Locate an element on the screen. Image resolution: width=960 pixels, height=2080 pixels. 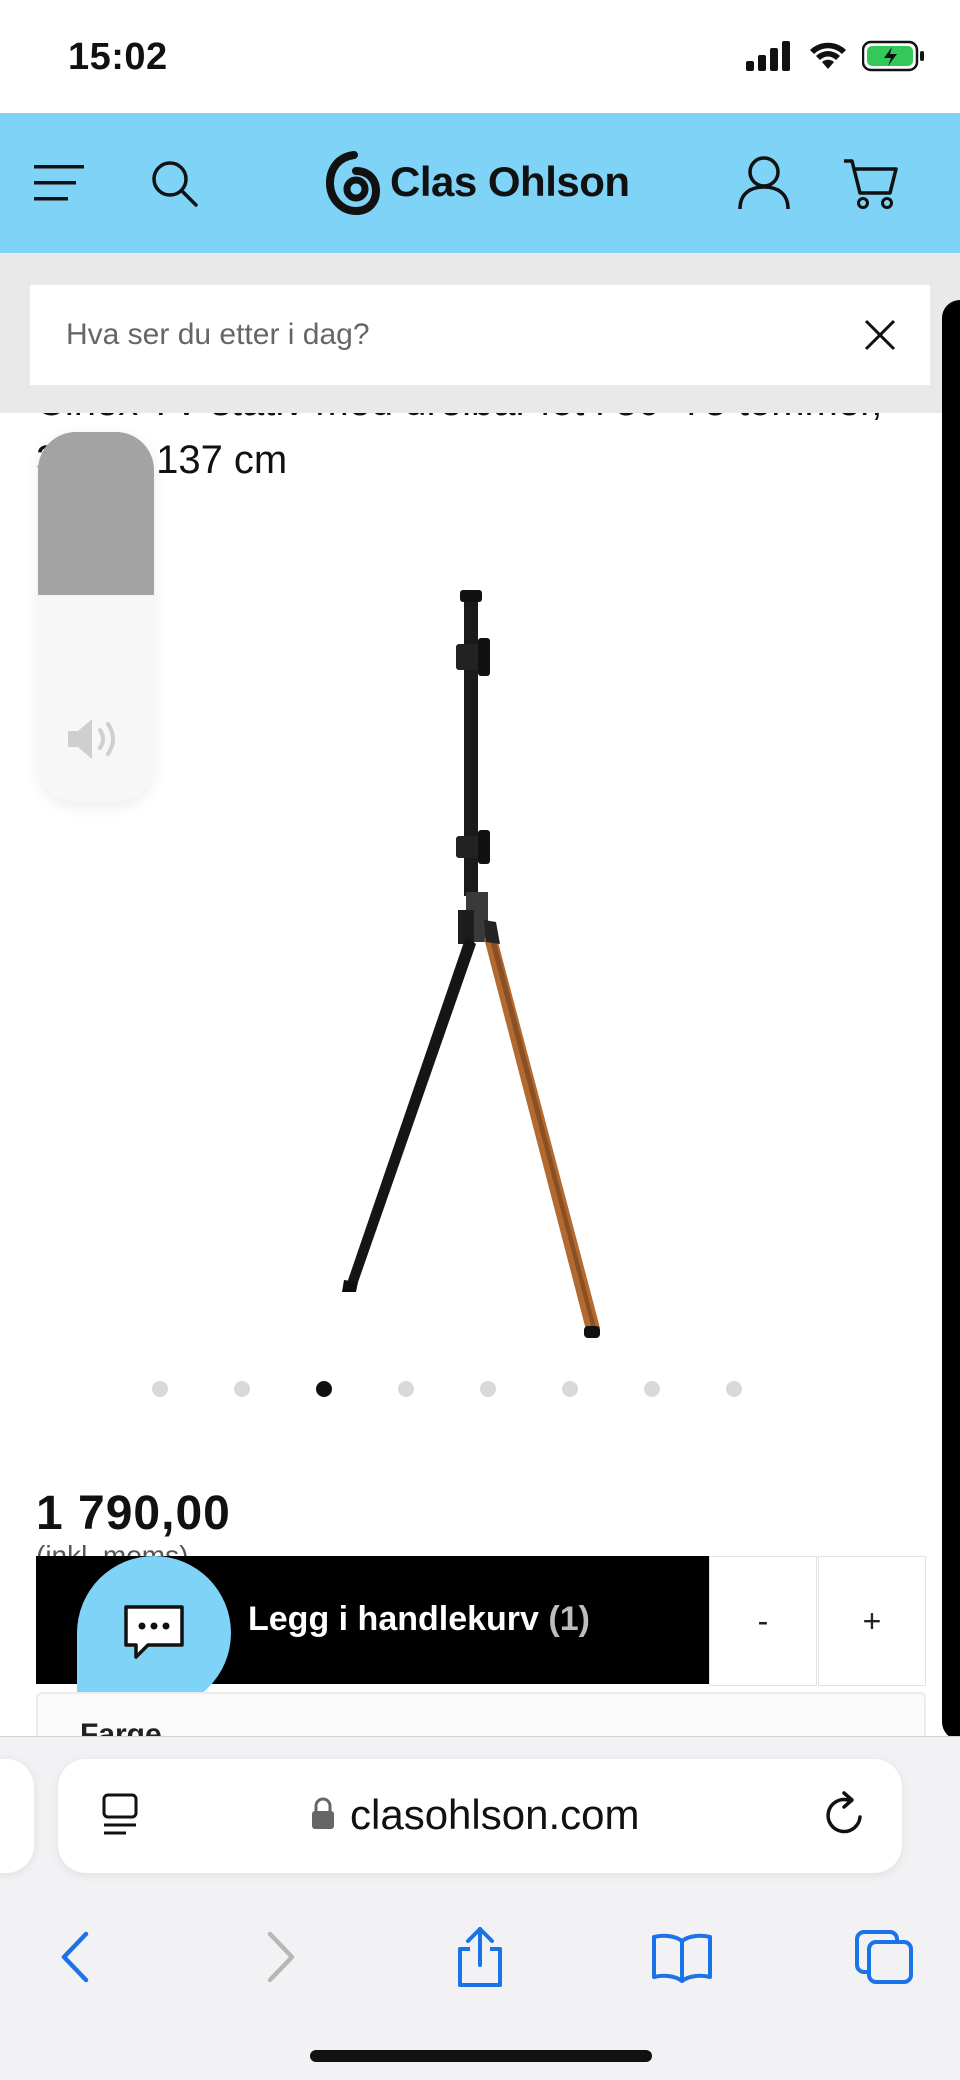
book-icon is located at coordinates (682, 1958).